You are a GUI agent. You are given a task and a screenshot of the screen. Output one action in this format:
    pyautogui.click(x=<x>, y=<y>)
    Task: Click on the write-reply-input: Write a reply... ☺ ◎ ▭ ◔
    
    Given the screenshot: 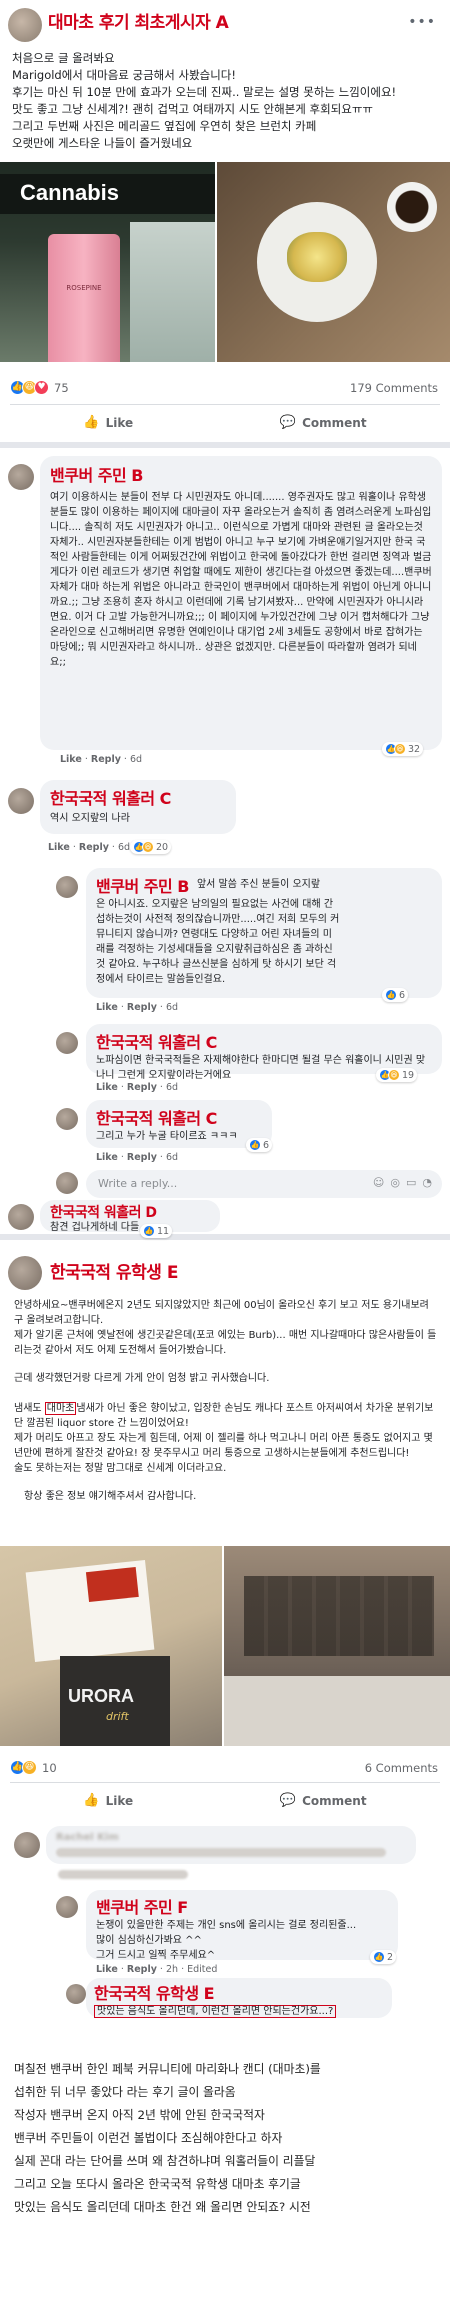 What is the action you would take?
    pyautogui.click(x=264, y=1184)
    